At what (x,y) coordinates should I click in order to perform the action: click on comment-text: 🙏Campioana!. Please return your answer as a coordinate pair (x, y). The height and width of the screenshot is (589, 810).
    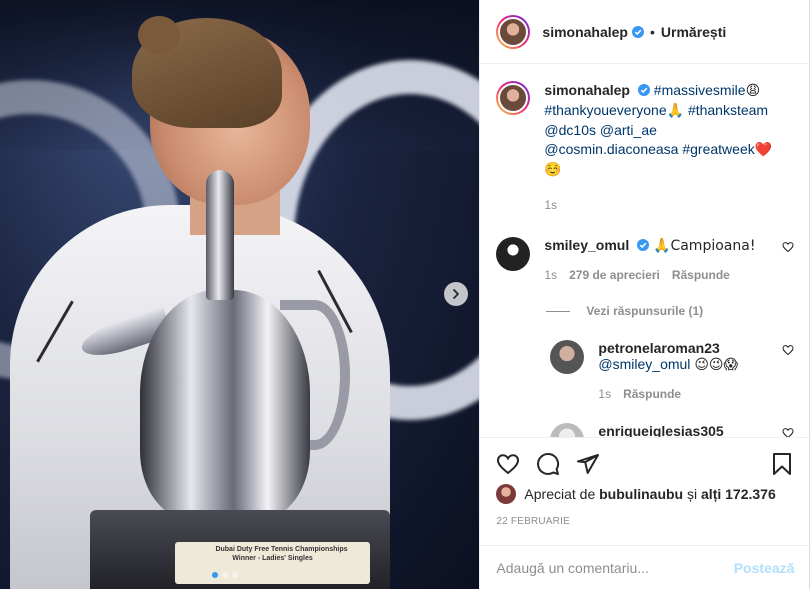
    Looking at the image, I should click on (704, 246).